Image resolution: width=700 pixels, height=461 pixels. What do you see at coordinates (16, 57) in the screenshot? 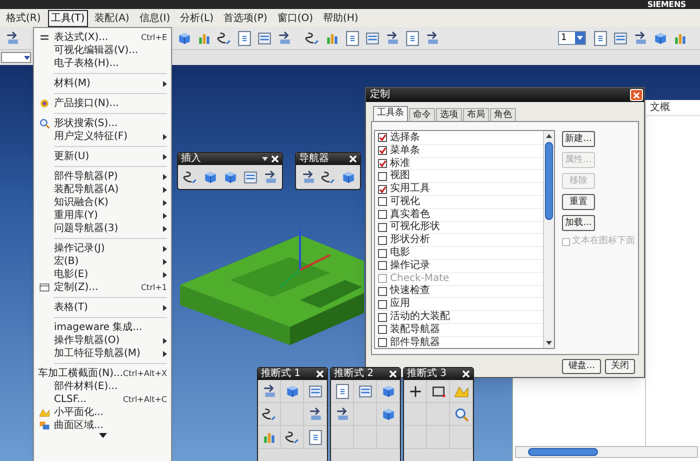
I see `selection-dropdown` at bounding box center [16, 57].